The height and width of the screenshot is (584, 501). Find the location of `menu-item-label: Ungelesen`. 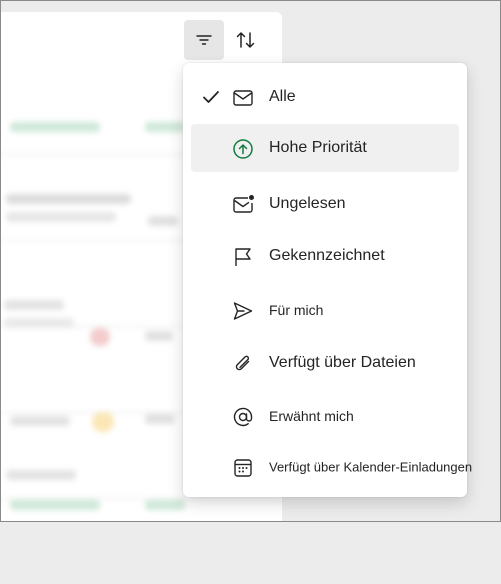

menu-item-label: Ungelesen is located at coordinates (307, 203).